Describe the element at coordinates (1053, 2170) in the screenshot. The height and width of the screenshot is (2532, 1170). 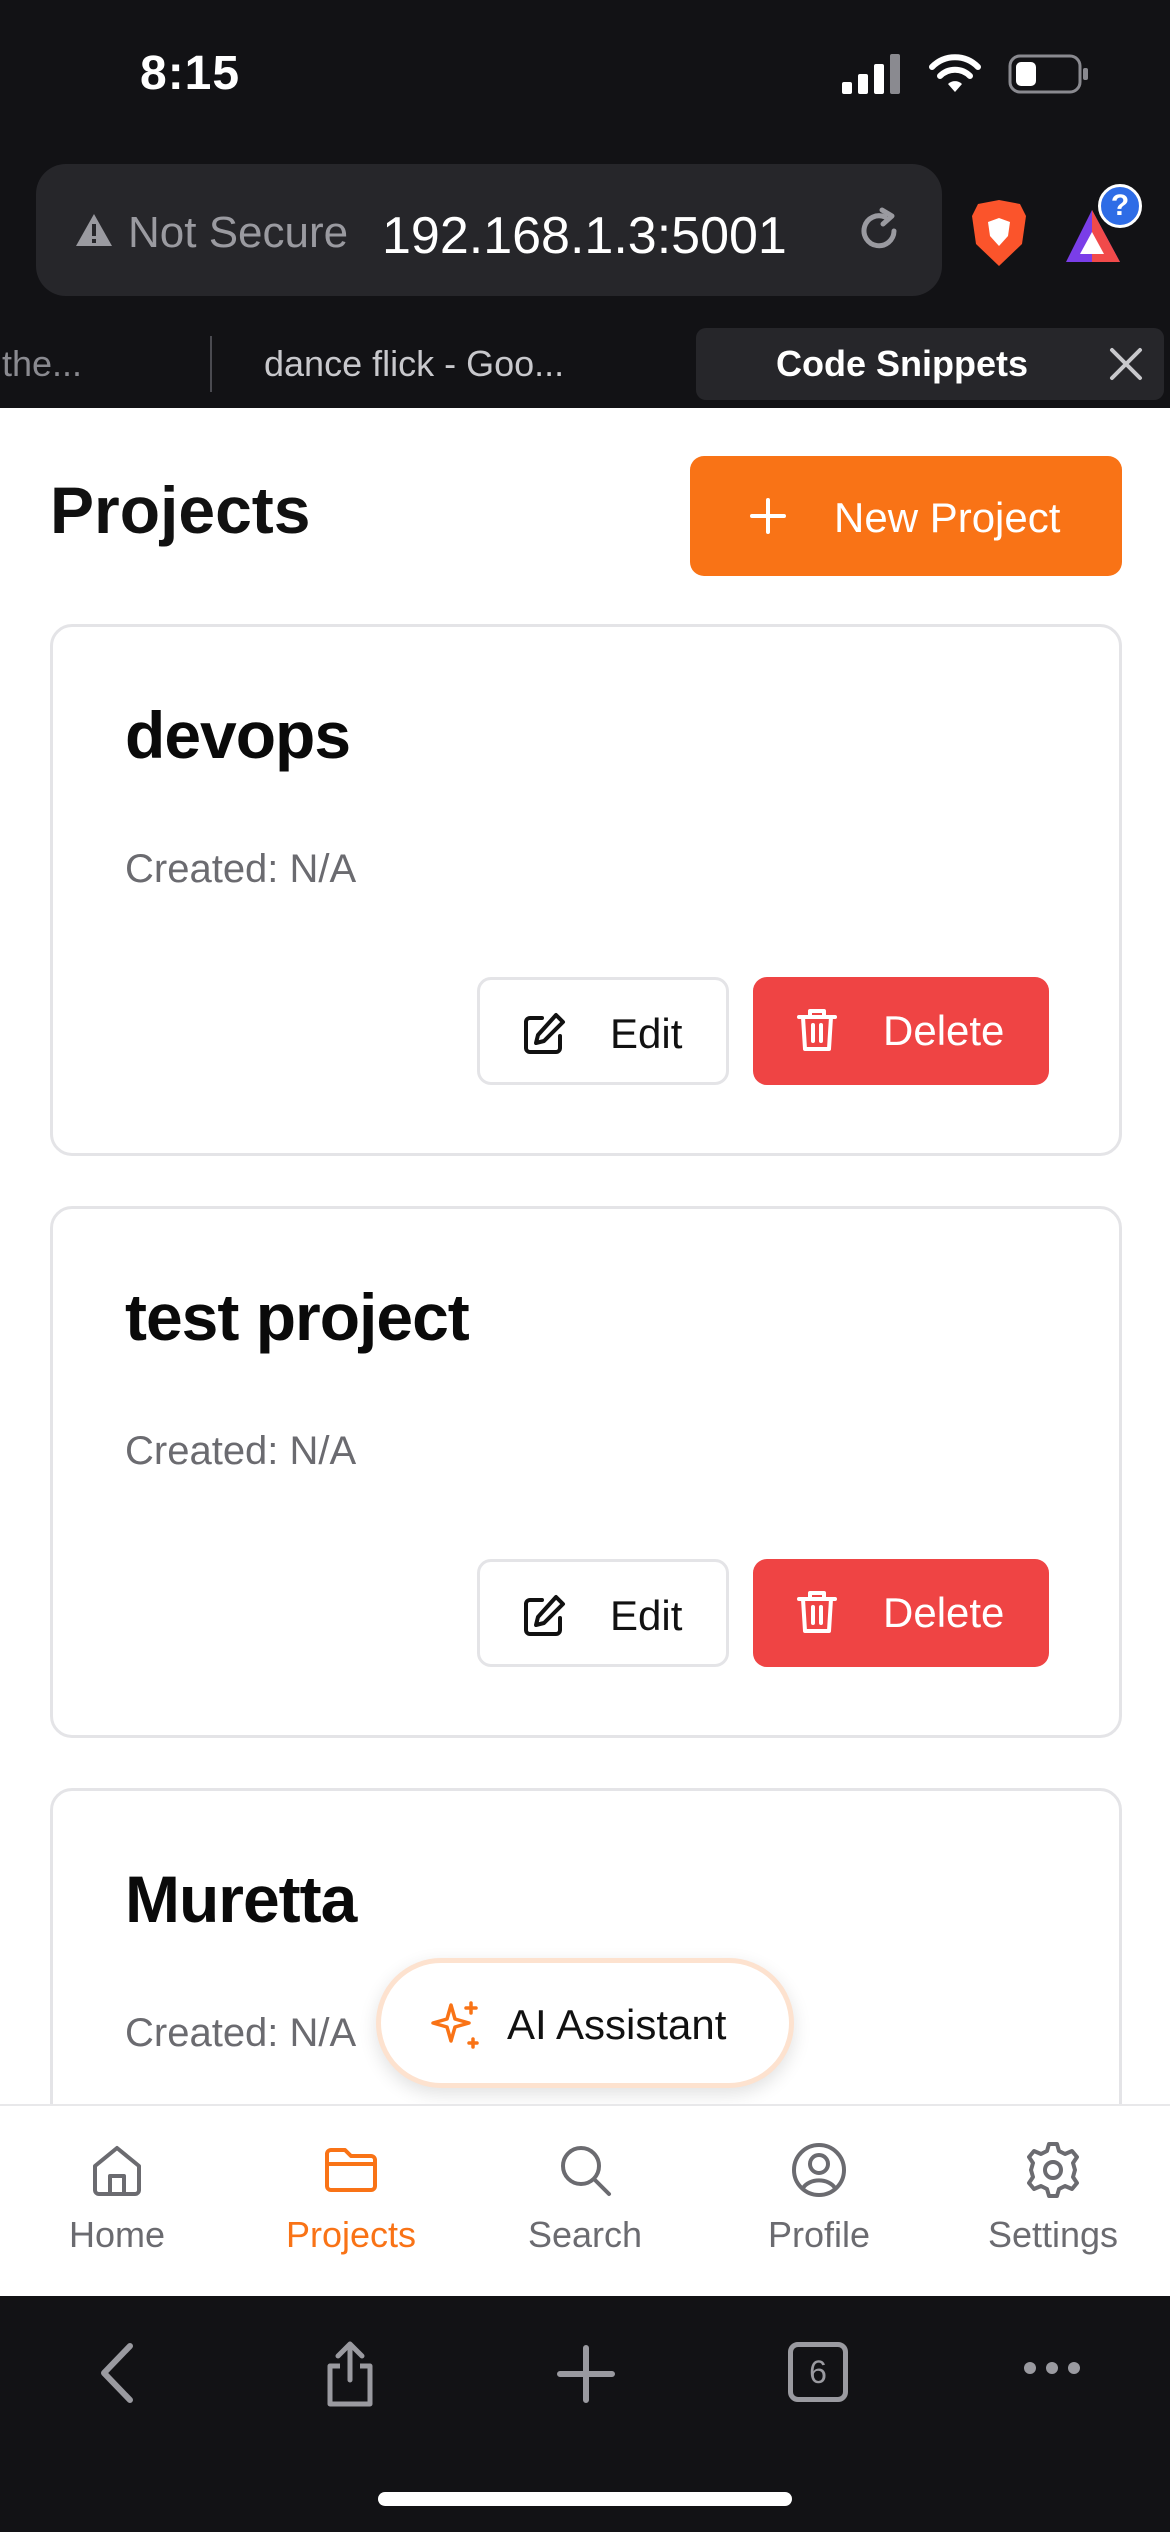
I see `gear-icon` at that location.